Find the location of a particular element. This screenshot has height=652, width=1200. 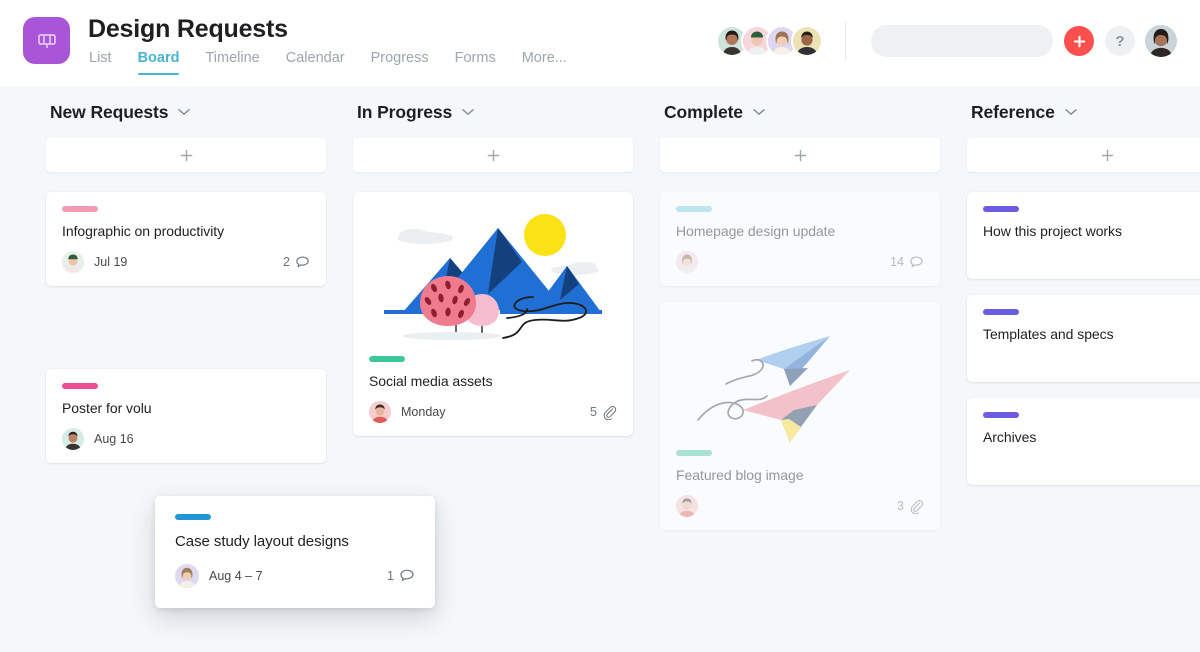

task-card: Archives is located at coordinates (1083, 441).